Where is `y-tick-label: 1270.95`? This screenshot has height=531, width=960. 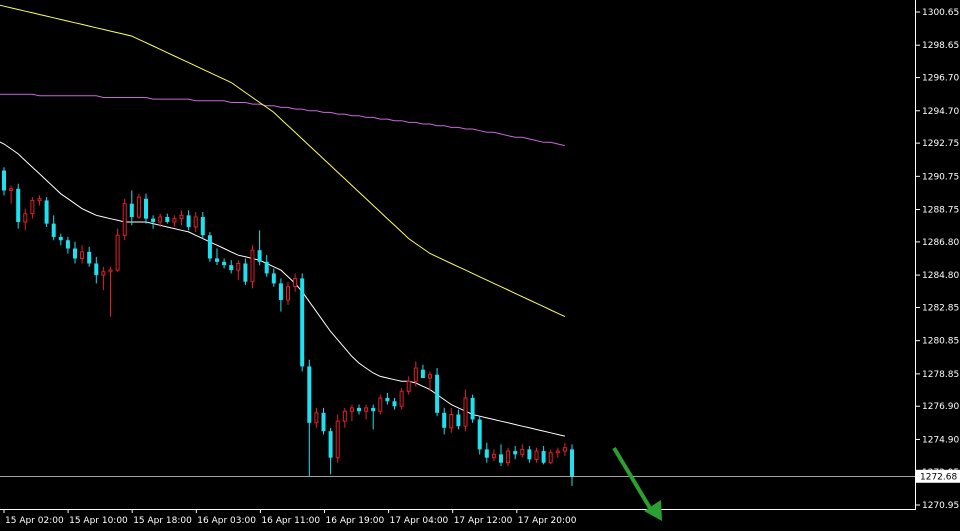
y-tick-label: 1270.95 is located at coordinates (940, 506).